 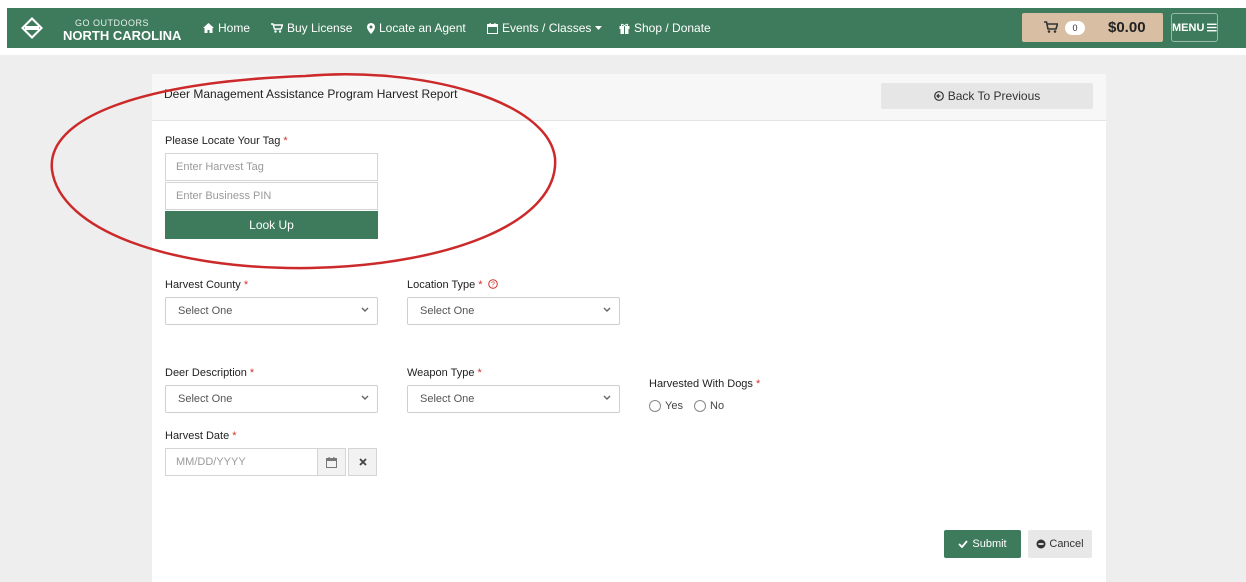 I want to click on cancel-button: Cancel, so click(x=1060, y=544).